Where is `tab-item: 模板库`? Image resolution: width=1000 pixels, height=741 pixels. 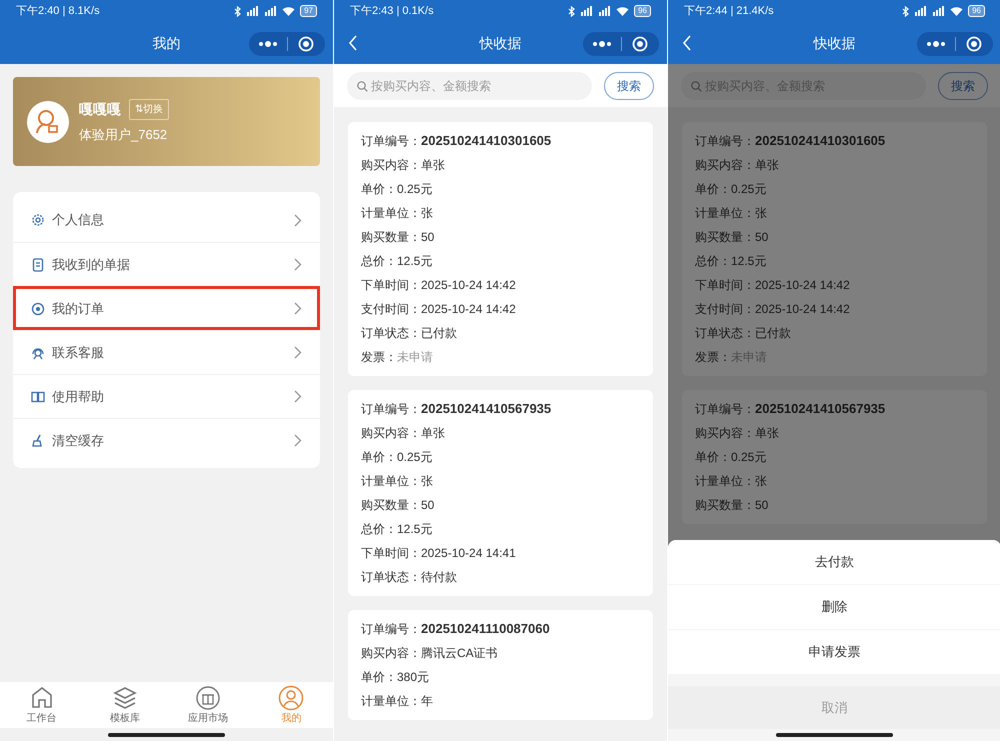 tab-item: 模板库 is located at coordinates (124, 705).